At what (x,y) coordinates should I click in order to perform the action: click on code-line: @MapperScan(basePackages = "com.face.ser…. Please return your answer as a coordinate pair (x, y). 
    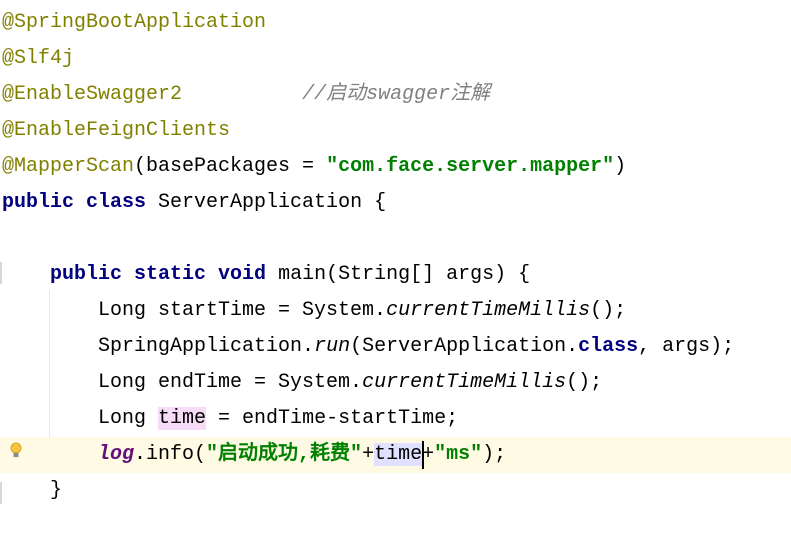
    Looking at the image, I should click on (396, 167).